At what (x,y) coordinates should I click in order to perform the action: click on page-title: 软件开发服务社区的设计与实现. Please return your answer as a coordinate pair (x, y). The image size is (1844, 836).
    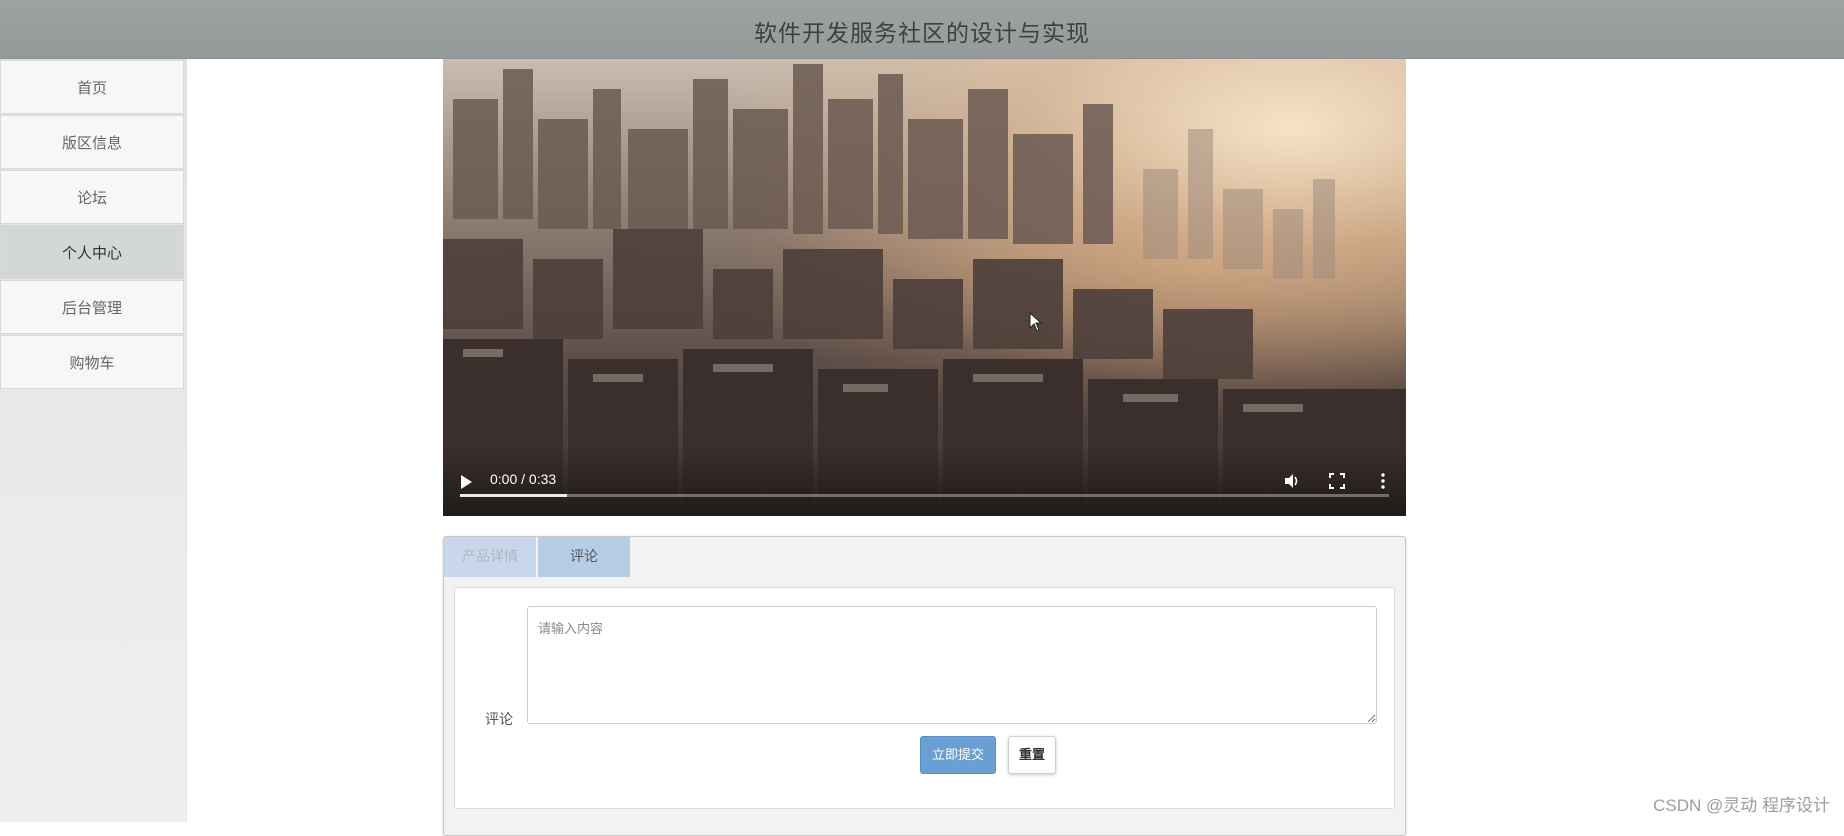
    Looking at the image, I should click on (922, 34).